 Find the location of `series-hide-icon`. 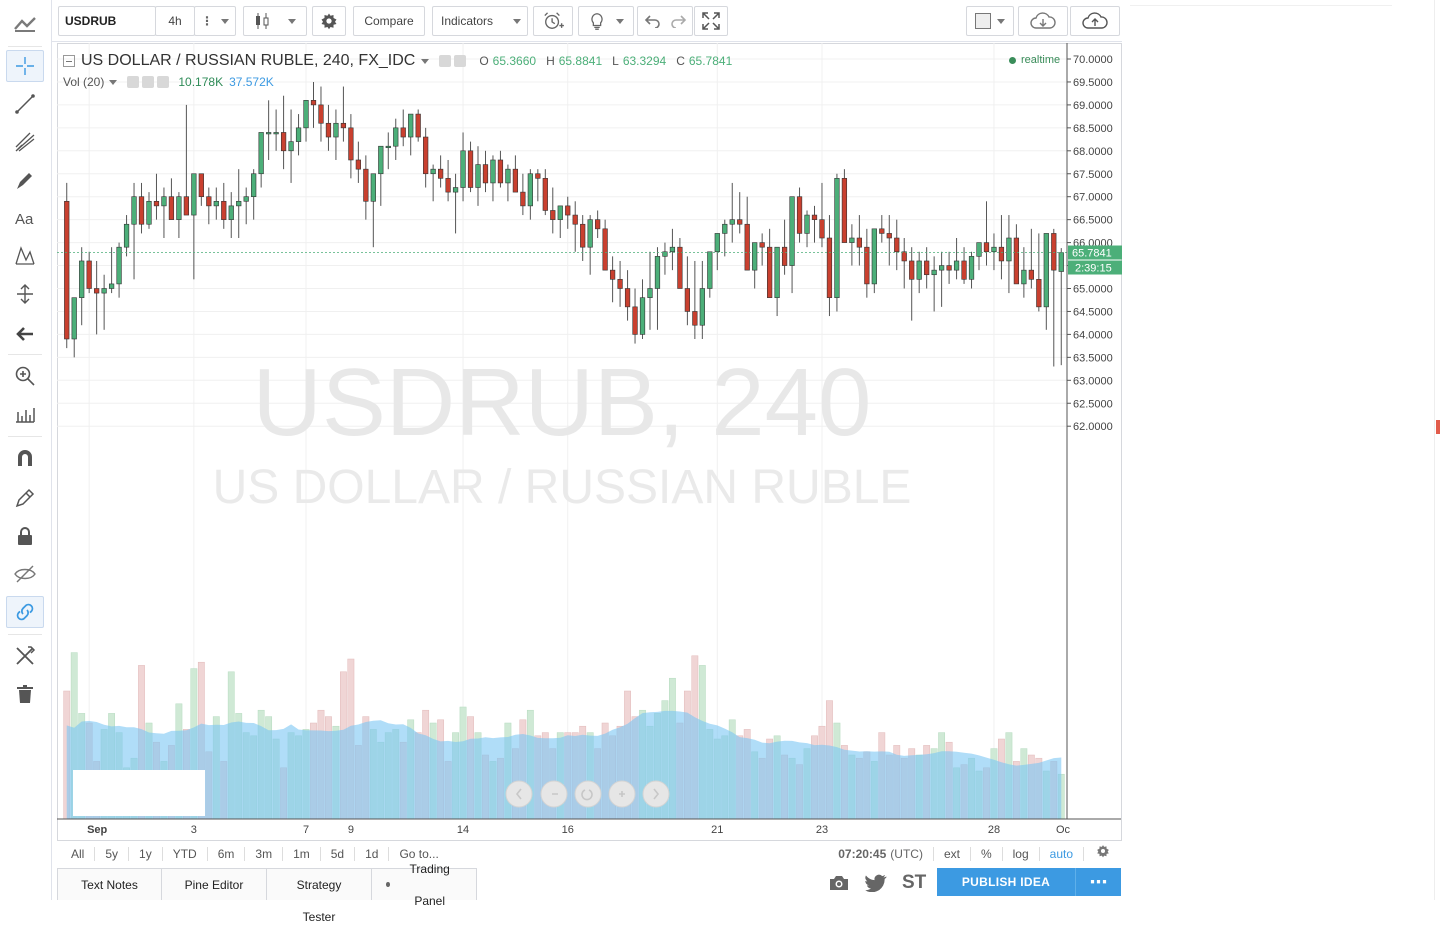

series-hide-icon is located at coordinates (460, 61).